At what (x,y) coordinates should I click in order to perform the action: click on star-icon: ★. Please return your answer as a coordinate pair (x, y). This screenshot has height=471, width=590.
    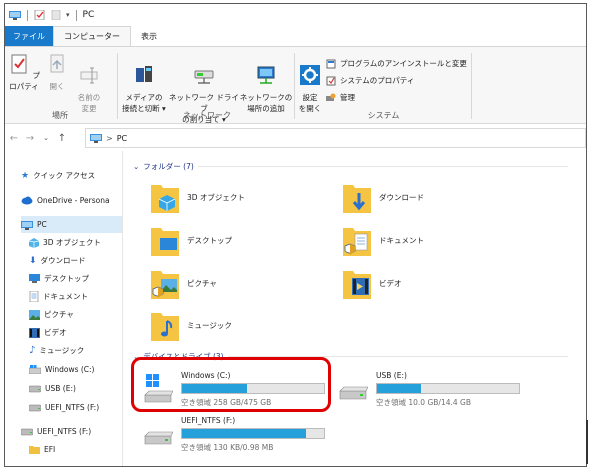
    Looking at the image, I should click on (25, 175).